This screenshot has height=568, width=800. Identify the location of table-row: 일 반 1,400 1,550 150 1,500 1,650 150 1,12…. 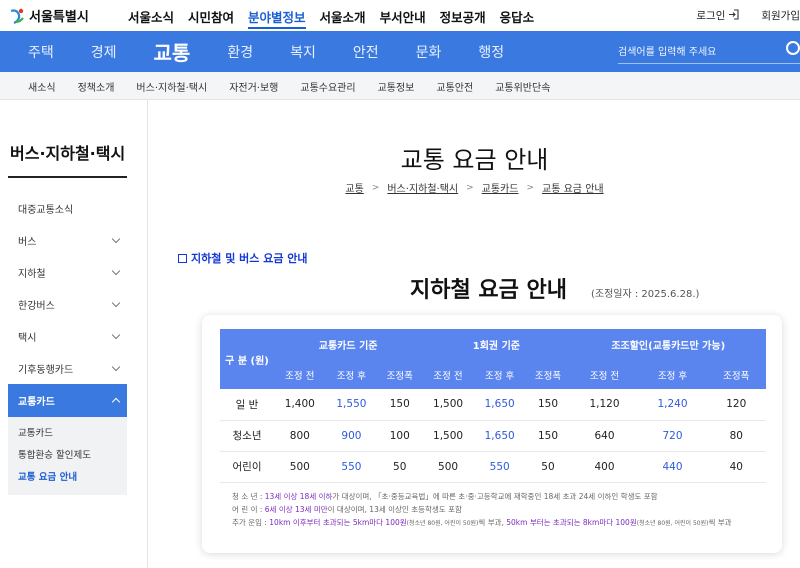
(493, 405).